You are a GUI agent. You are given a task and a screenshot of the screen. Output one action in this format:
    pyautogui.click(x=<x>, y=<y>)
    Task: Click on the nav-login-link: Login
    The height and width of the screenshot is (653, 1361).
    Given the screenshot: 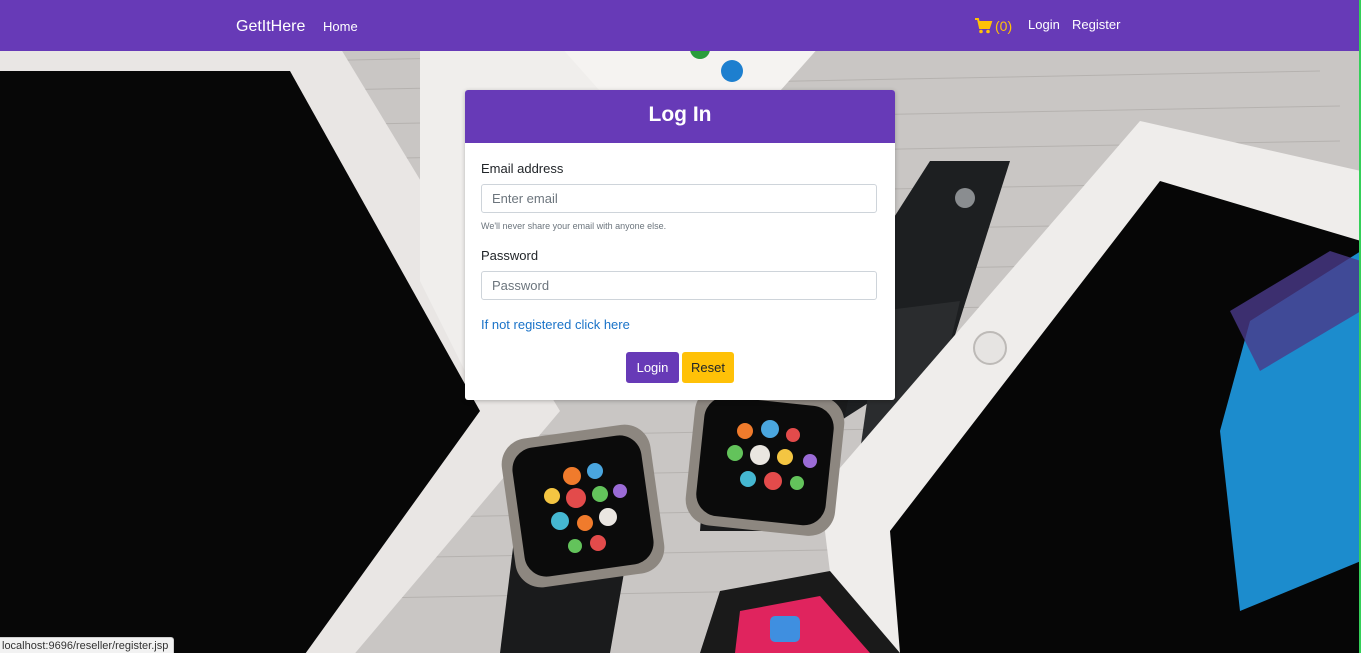 What is the action you would take?
    pyautogui.click(x=1044, y=25)
    